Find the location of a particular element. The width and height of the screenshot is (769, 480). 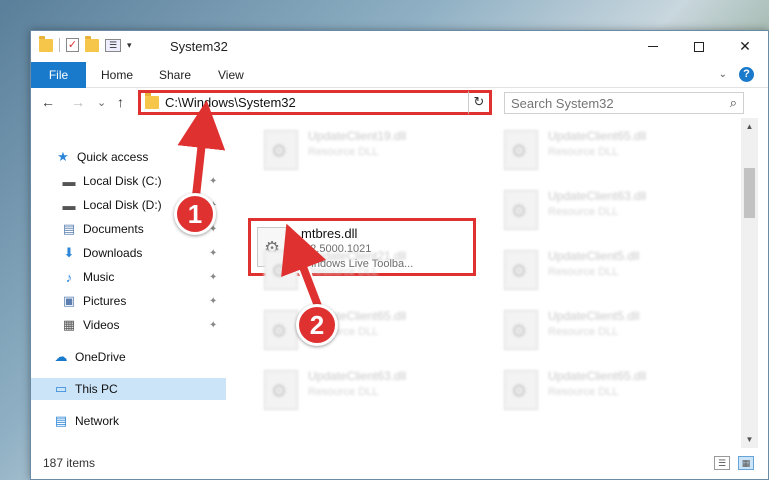

title-bar: ✓ ☰ ▾ System32 ✕ is located at coordinates (399, 46).